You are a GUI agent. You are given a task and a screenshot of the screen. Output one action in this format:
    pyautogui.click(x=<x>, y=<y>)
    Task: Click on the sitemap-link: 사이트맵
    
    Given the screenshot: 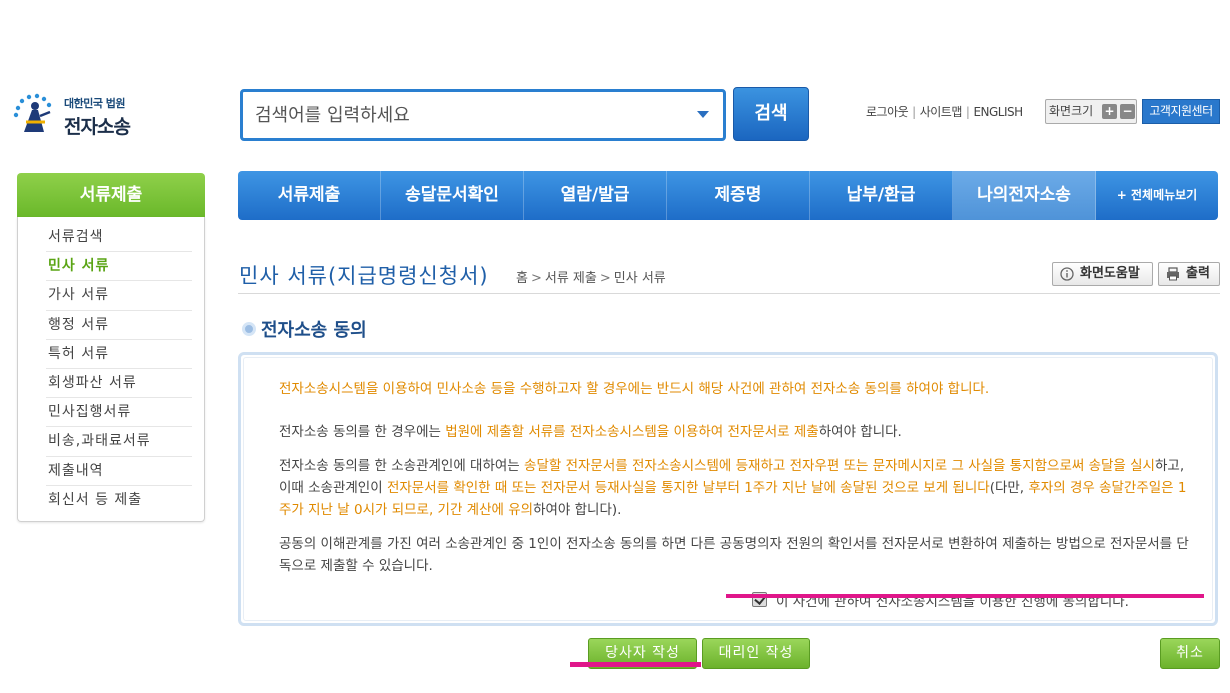 What is the action you would take?
    pyautogui.click(x=941, y=112)
    